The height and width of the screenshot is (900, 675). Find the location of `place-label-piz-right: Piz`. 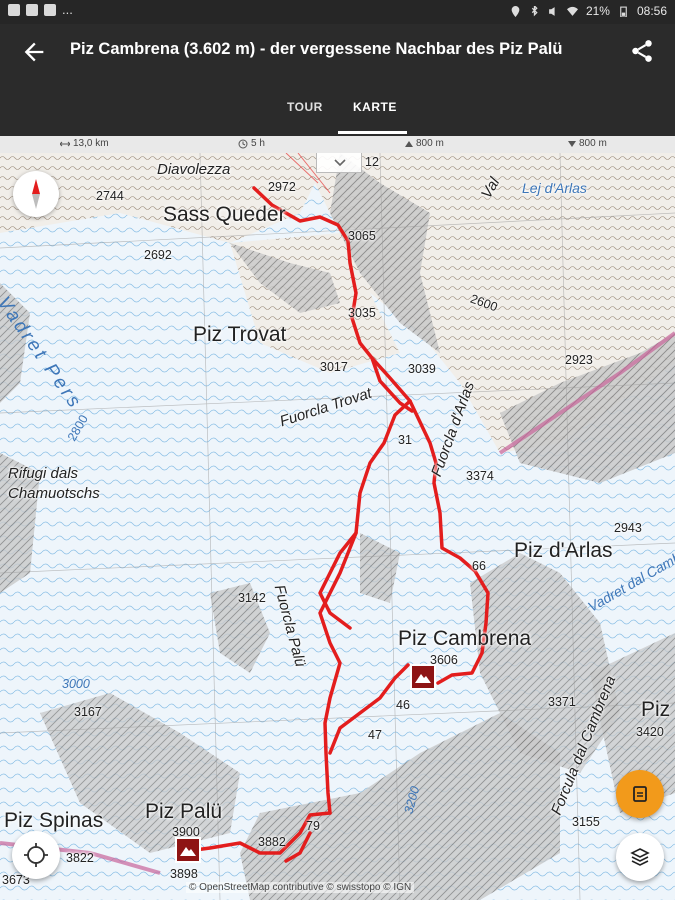

place-label-piz-right: Piz is located at coordinates (656, 709).